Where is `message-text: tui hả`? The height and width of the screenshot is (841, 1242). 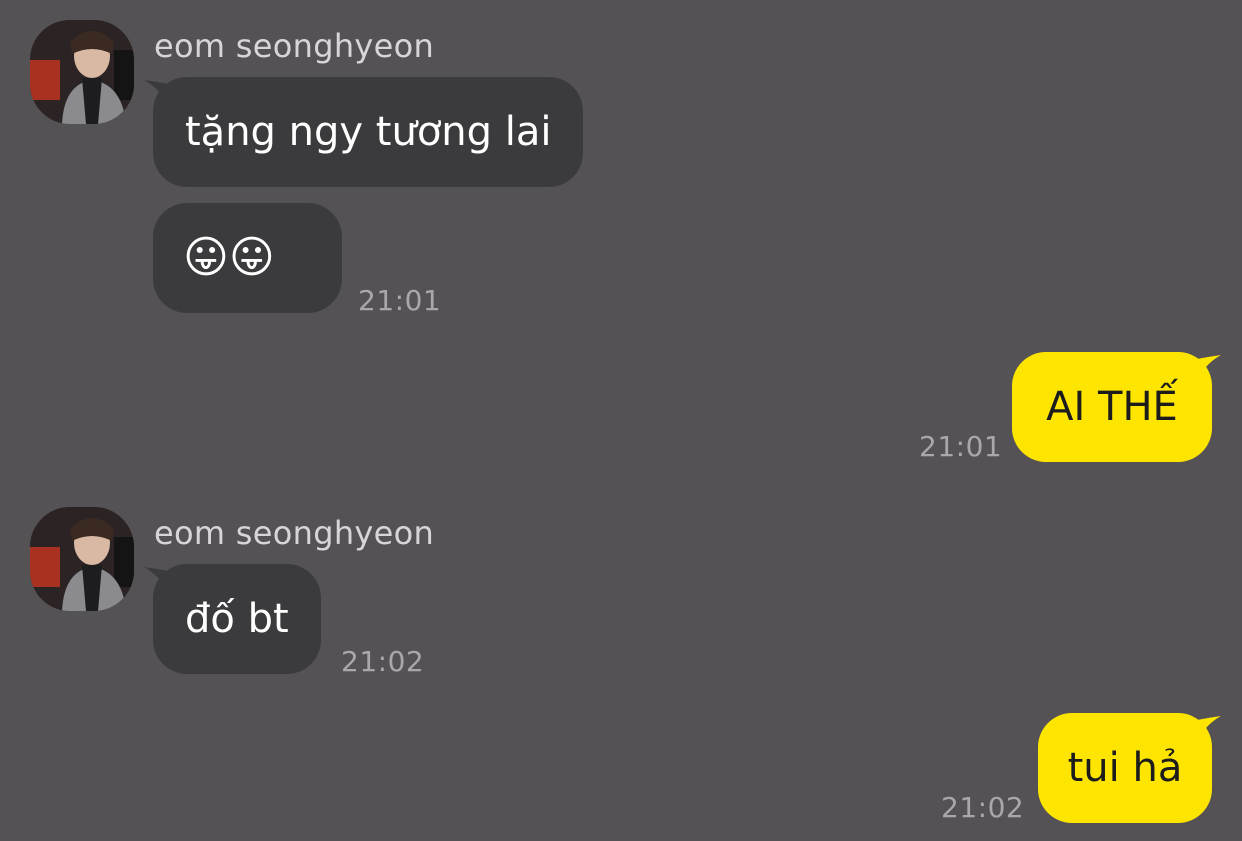 message-text: tui hả is located at coordinates (1125, 768).